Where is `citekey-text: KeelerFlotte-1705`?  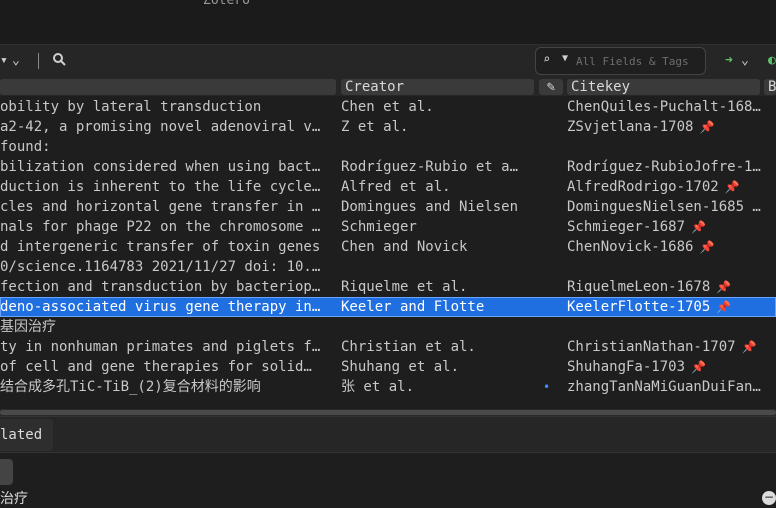
citekey-text: KeelerFlotte-1705 is located at coordinates (639, 307).